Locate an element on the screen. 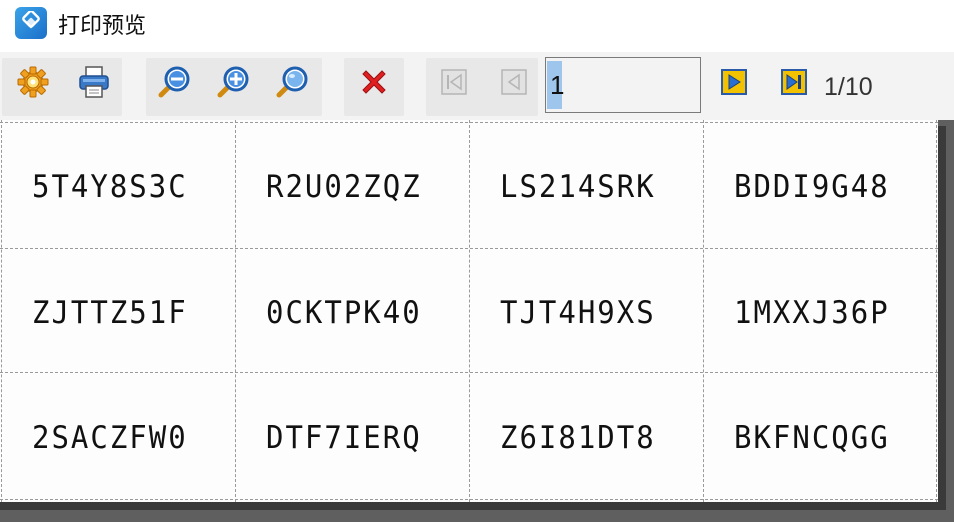 The height and width of the screenshot is (522, 954). zoom-fit-button is located at coordinates (292, 82).